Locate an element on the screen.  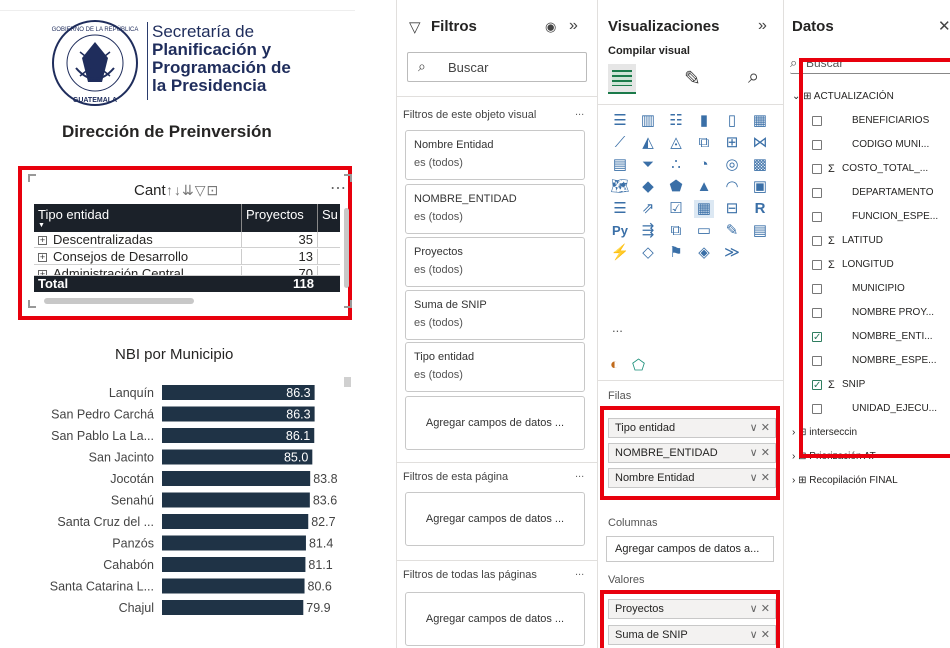
field-pill-nombre-entidad: Nombre Entidad ∨ ✕ is located at coordinates (692, 478).